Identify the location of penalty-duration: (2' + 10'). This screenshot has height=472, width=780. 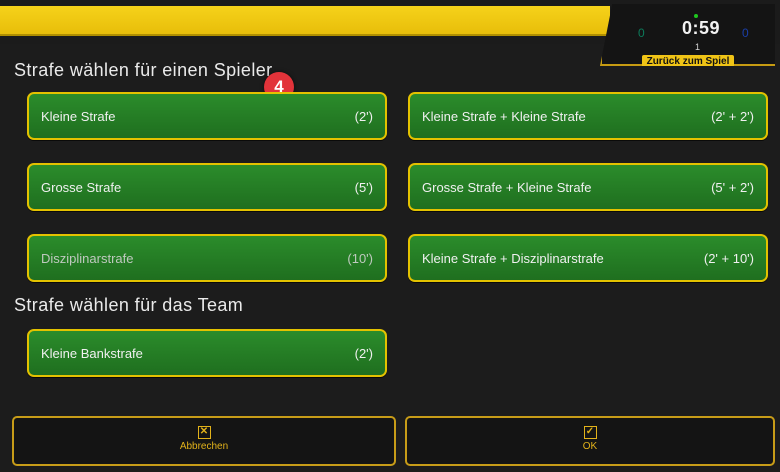
(728, 258).